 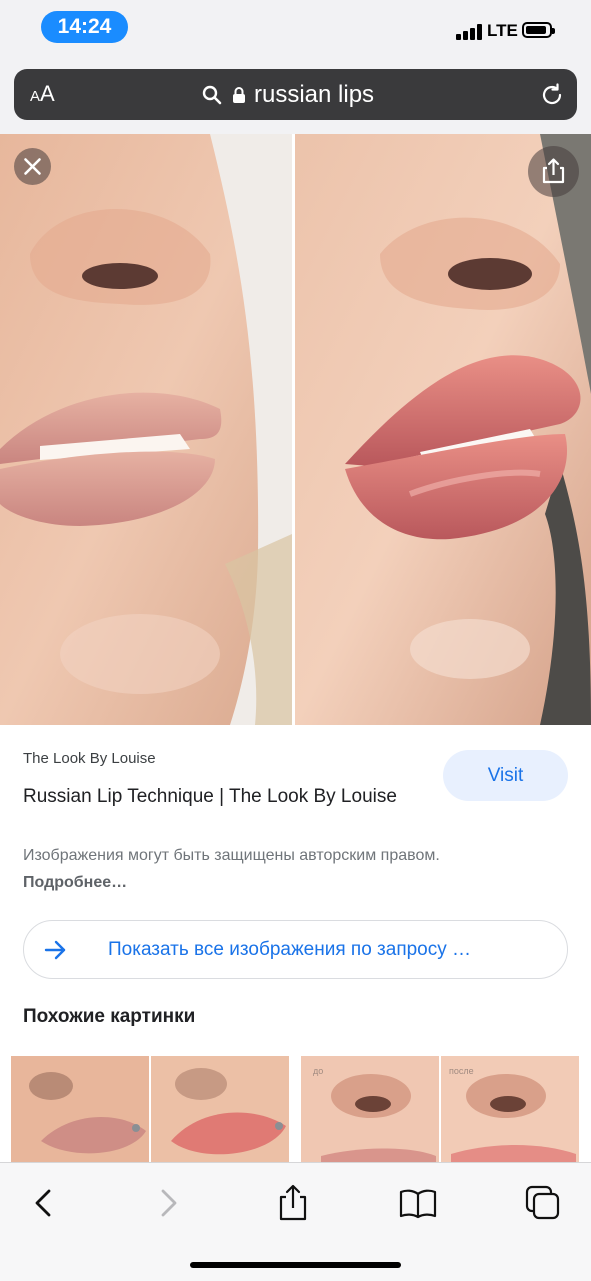 What do you see at coordinates (168, 1203) in the screenshot?
I see `forward-icon` at bounding box center [168, 1203].